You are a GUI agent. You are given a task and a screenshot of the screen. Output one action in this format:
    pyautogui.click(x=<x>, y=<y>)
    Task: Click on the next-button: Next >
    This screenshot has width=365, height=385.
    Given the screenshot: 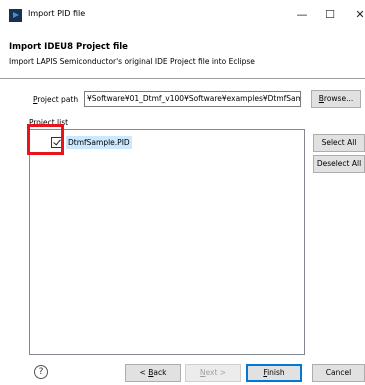 What is the action you would take?
    pyautogui.click(x=213, y=373)
    